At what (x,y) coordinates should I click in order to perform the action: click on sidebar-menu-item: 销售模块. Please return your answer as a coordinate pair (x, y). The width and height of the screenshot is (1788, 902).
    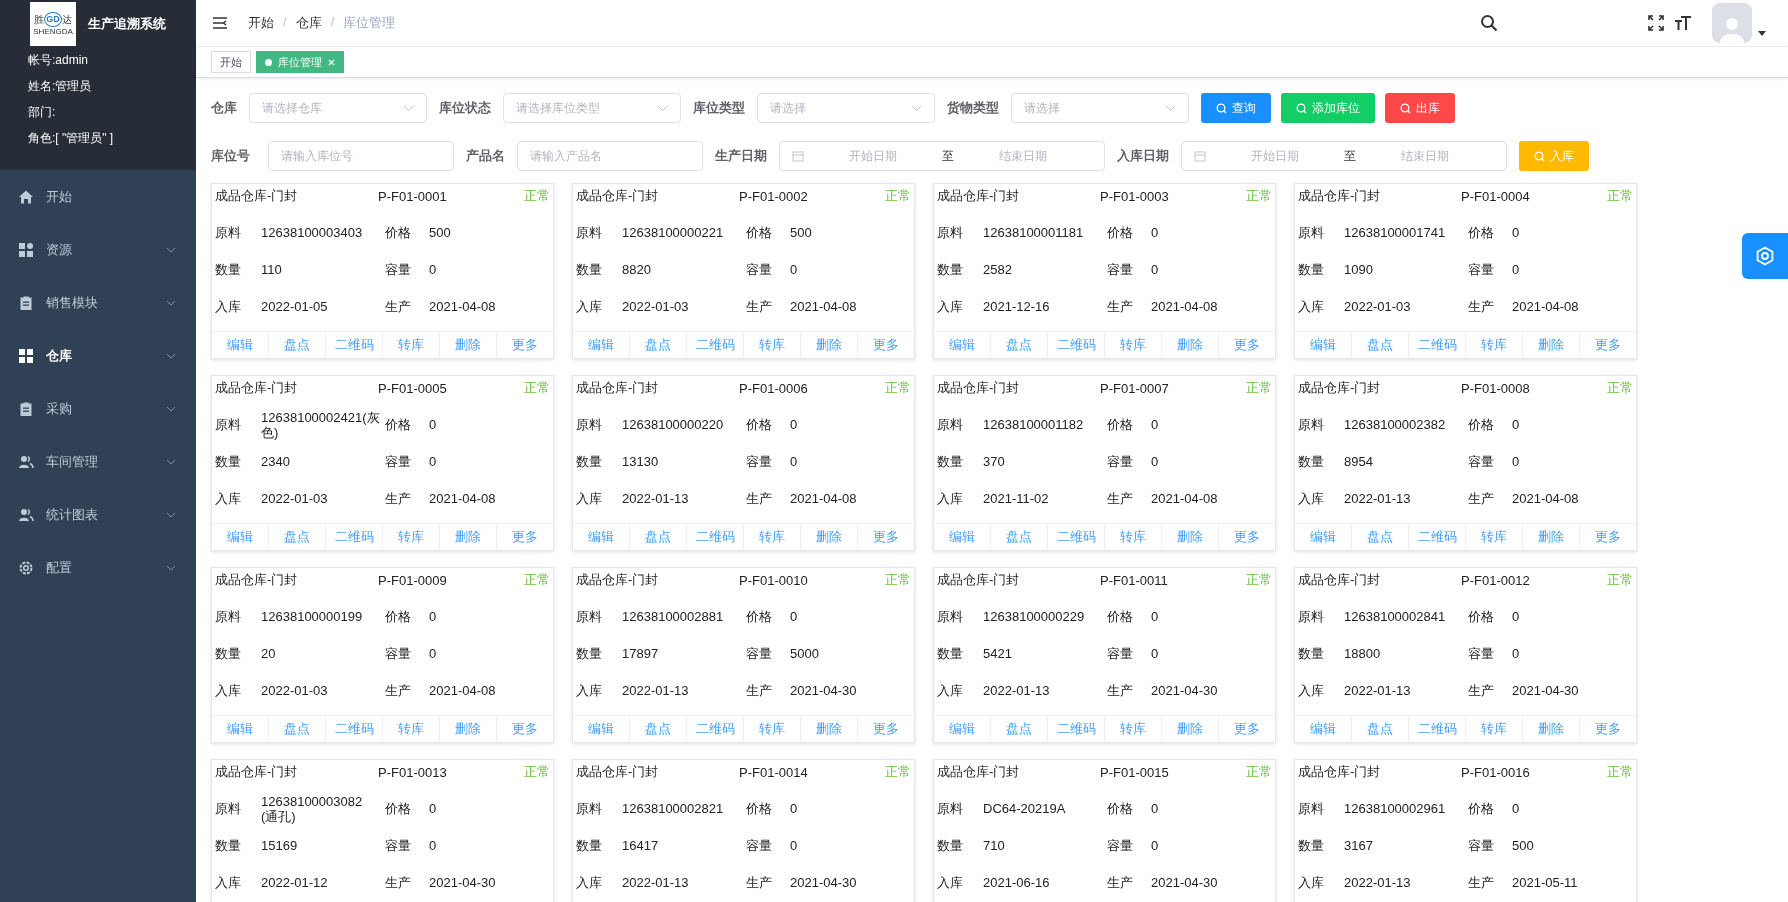
    Looking at the image, I should click on (98, 302).